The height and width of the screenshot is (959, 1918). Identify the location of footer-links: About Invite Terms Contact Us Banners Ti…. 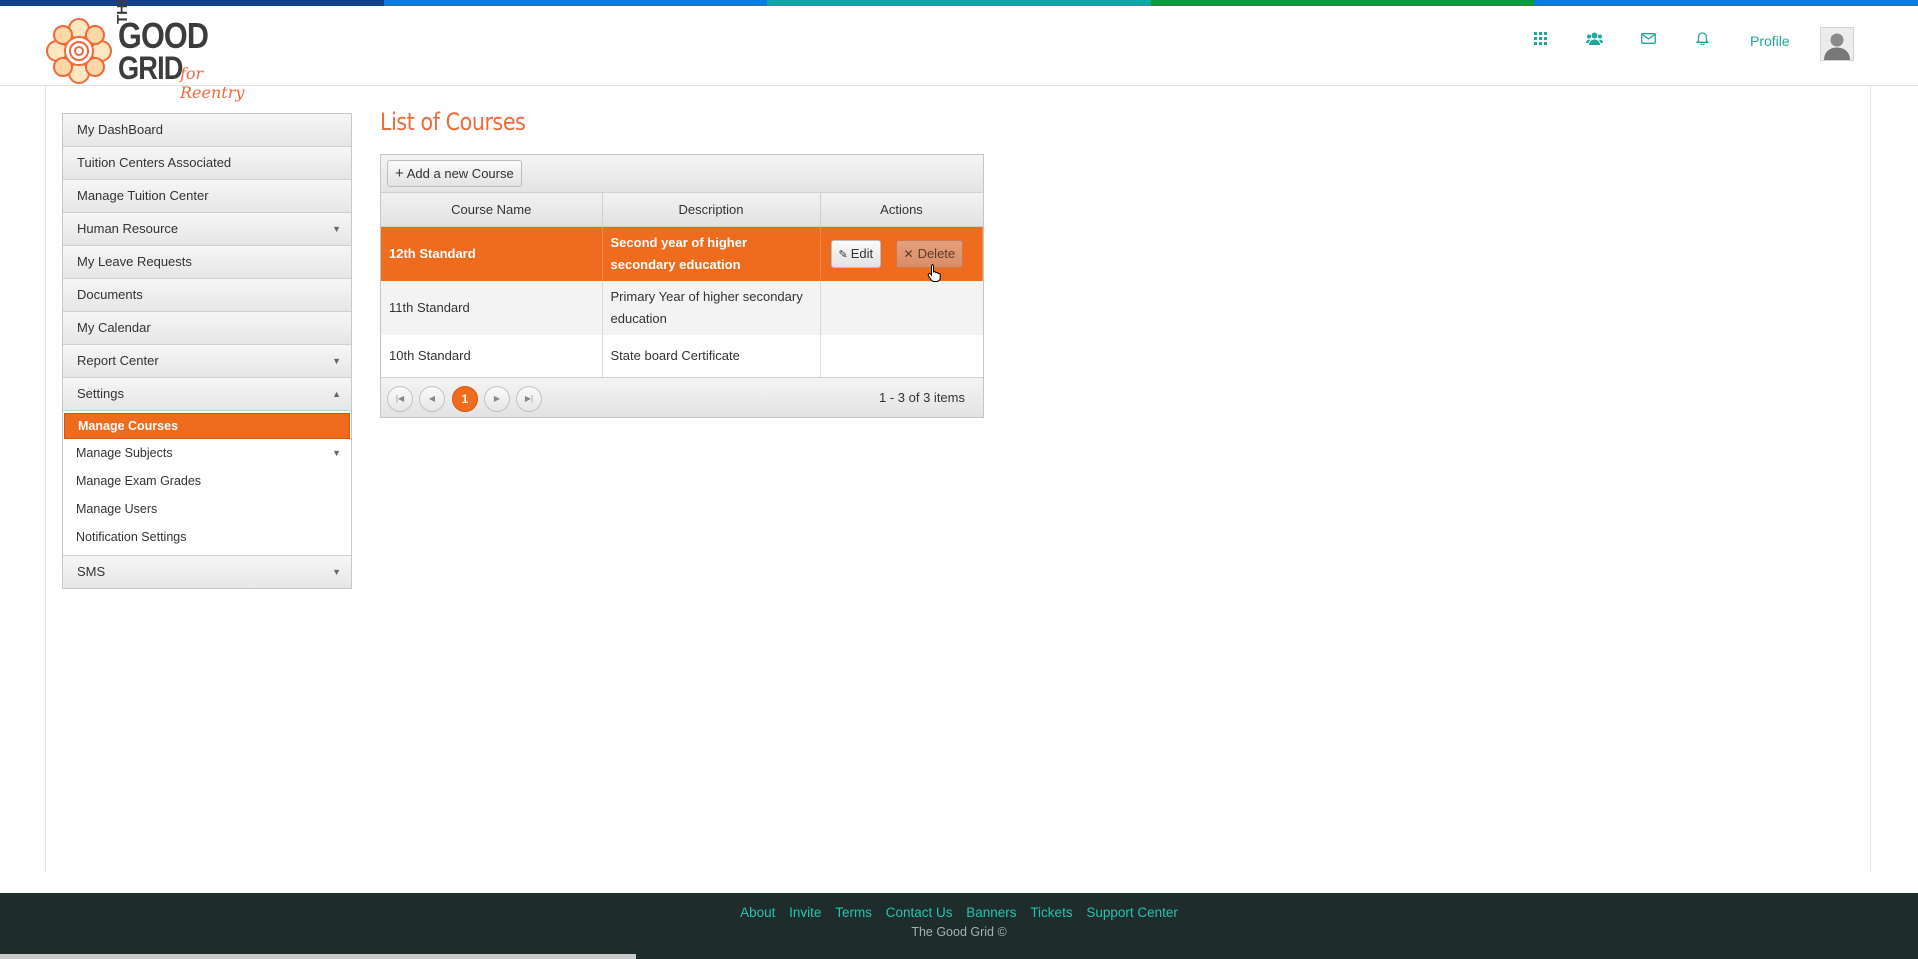
(959, 912).